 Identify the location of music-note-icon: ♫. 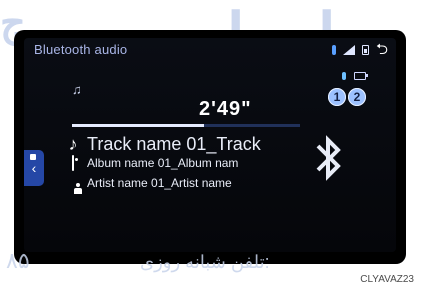
(77, 89).